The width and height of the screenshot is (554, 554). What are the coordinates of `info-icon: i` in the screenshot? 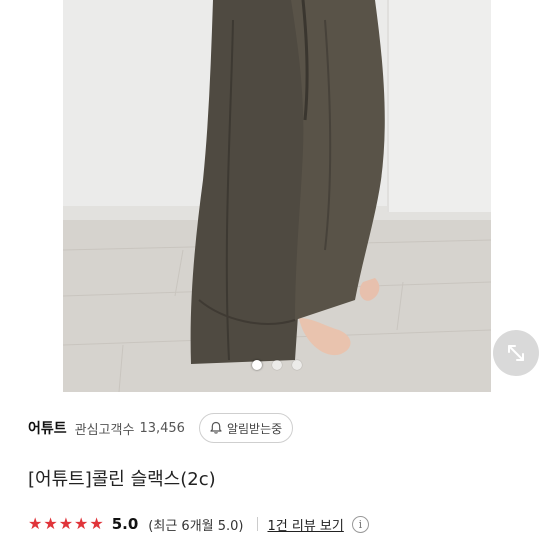 It's located at (360, 524).